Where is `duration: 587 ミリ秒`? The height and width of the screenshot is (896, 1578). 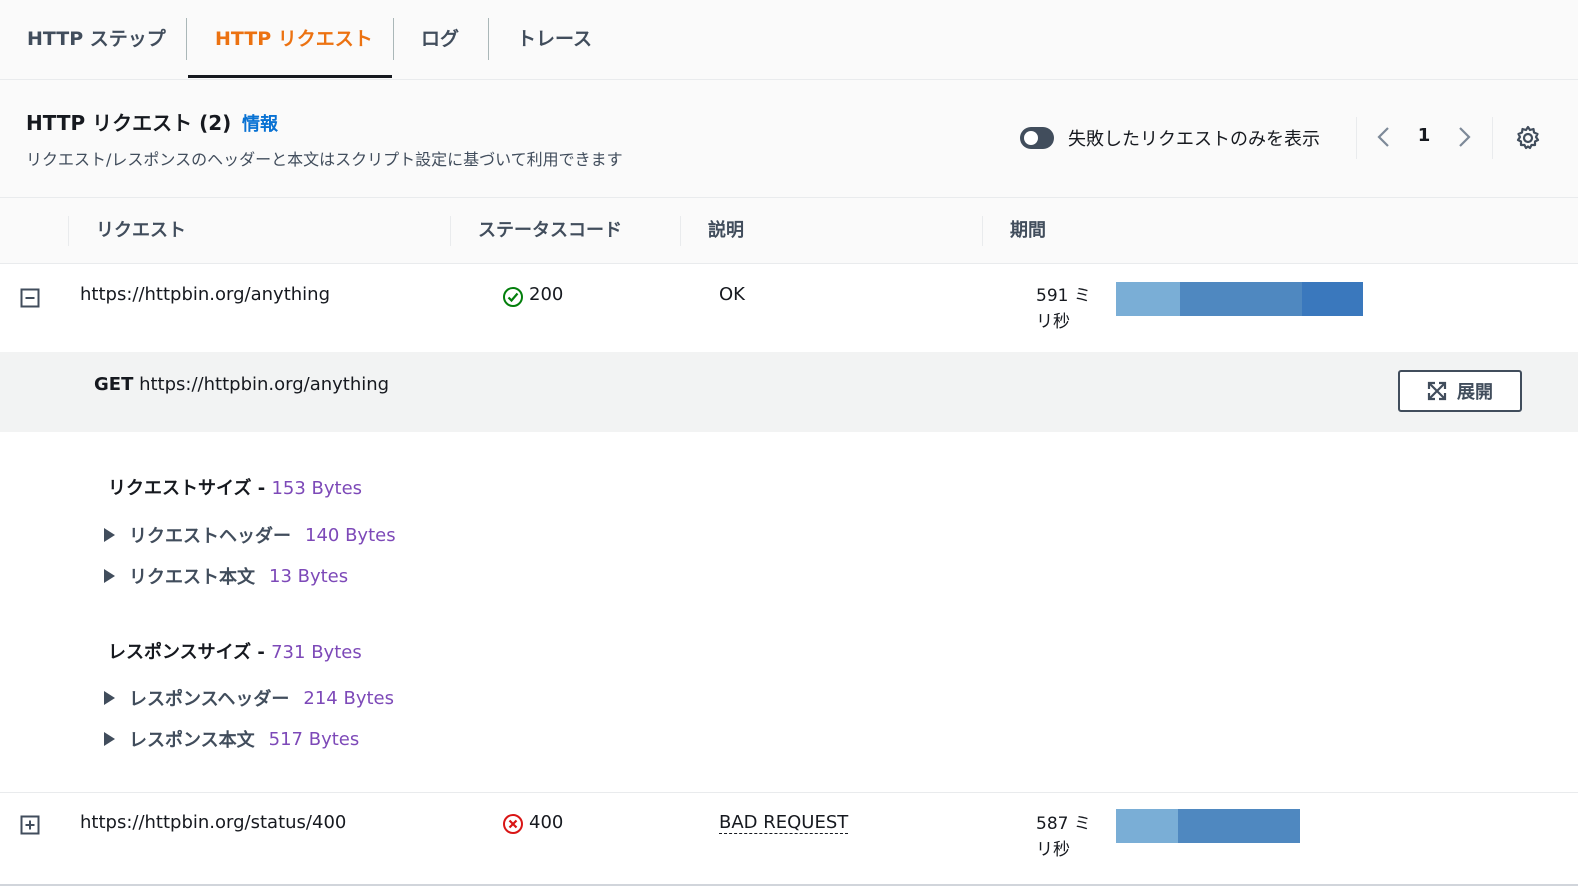
duration: 587 ミリ秒 is located at coordinates (1063, 837).